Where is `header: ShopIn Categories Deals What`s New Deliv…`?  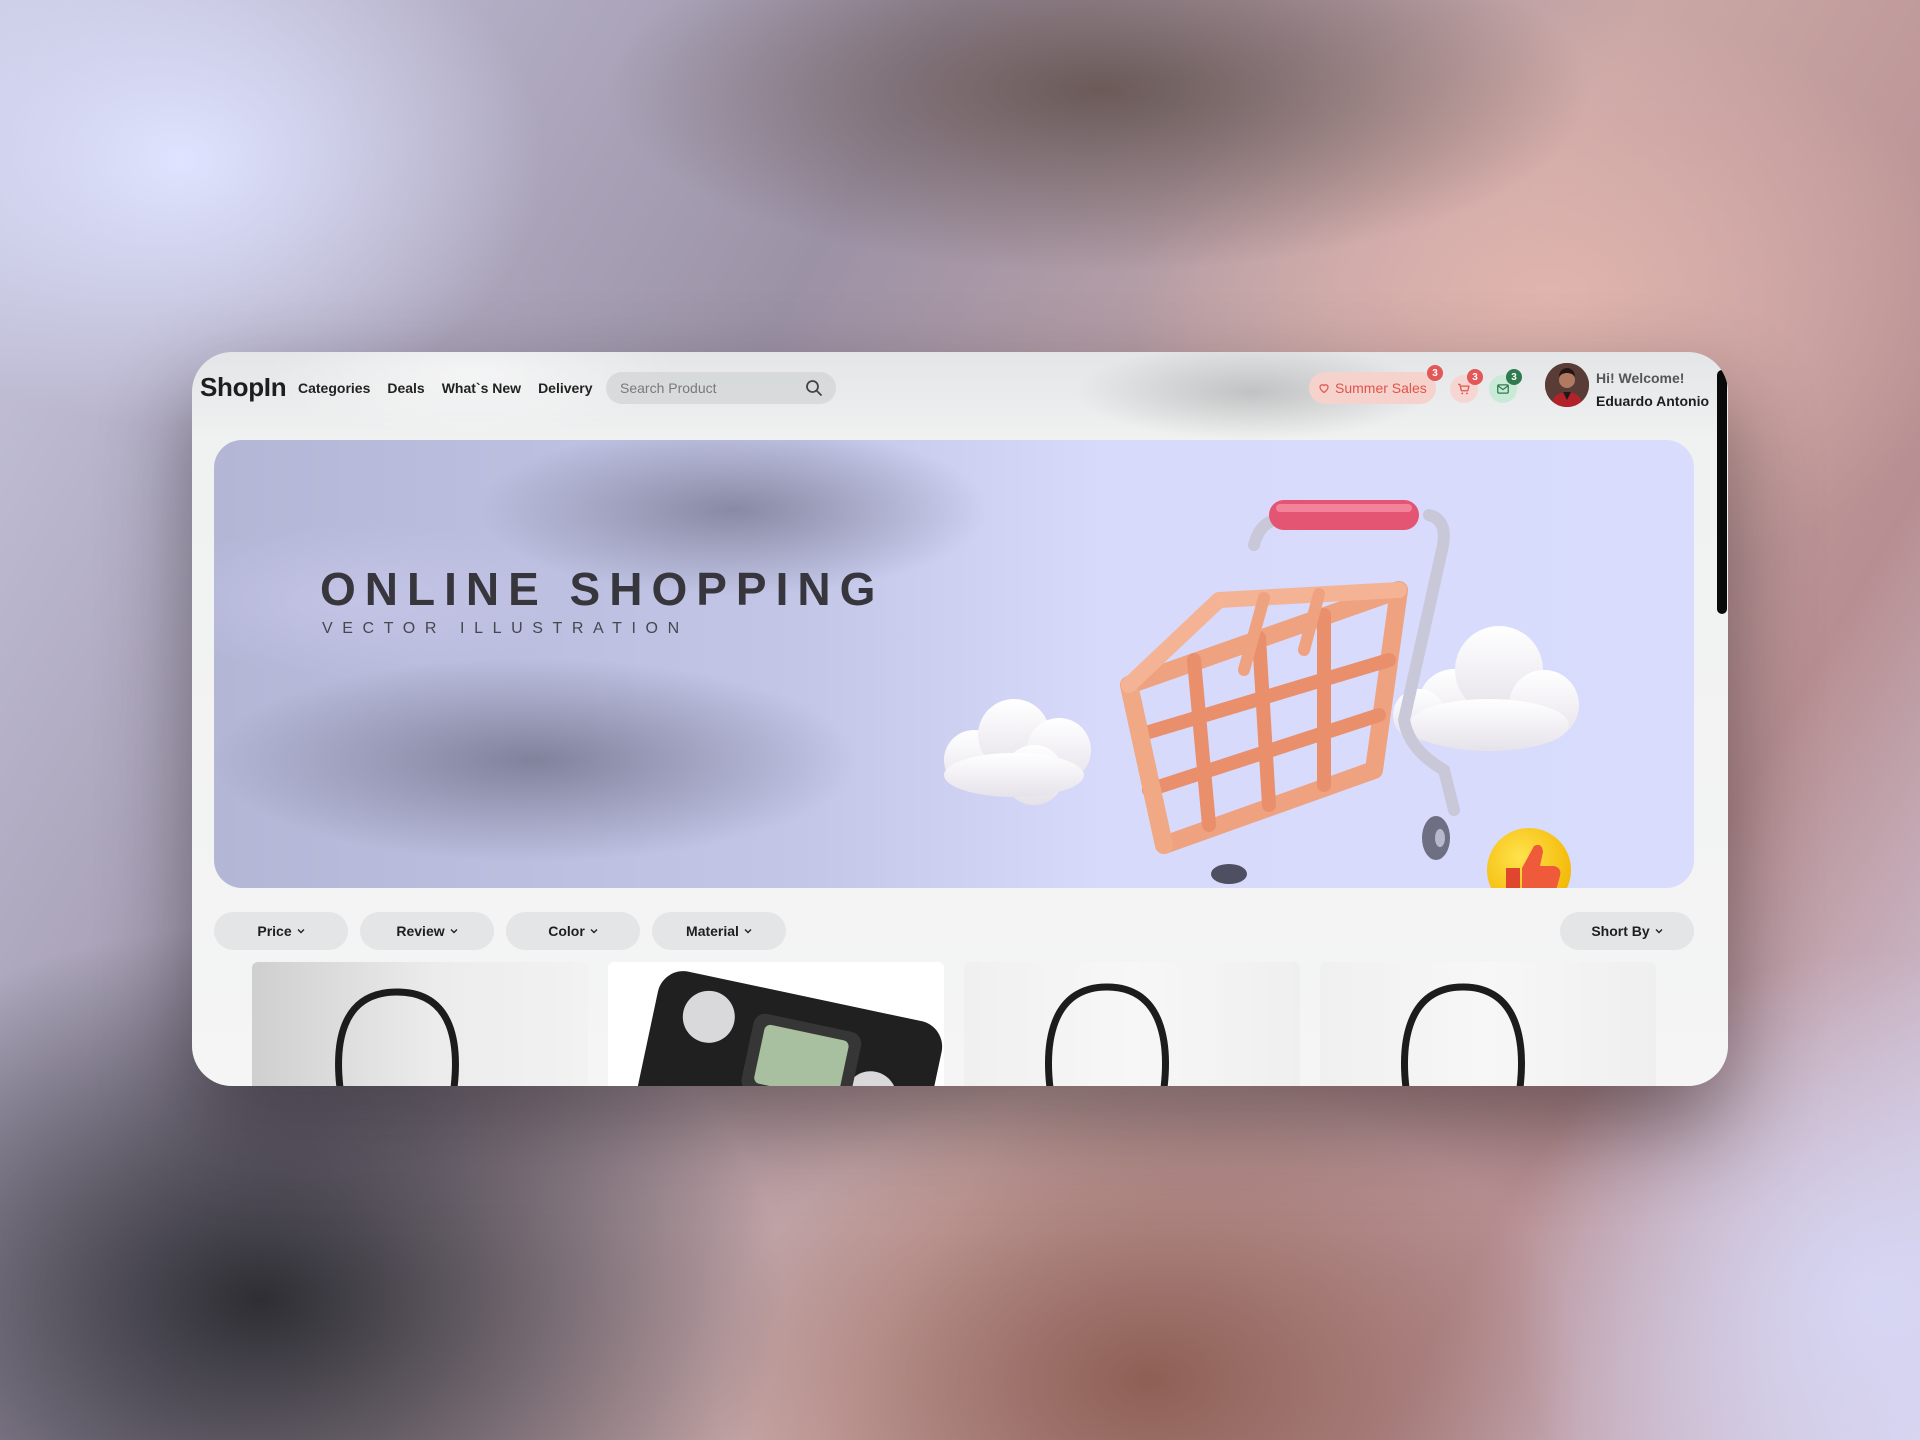
header: ShopIn Categories Deals What`s New Deliv… is located at coordinates (960, 395).